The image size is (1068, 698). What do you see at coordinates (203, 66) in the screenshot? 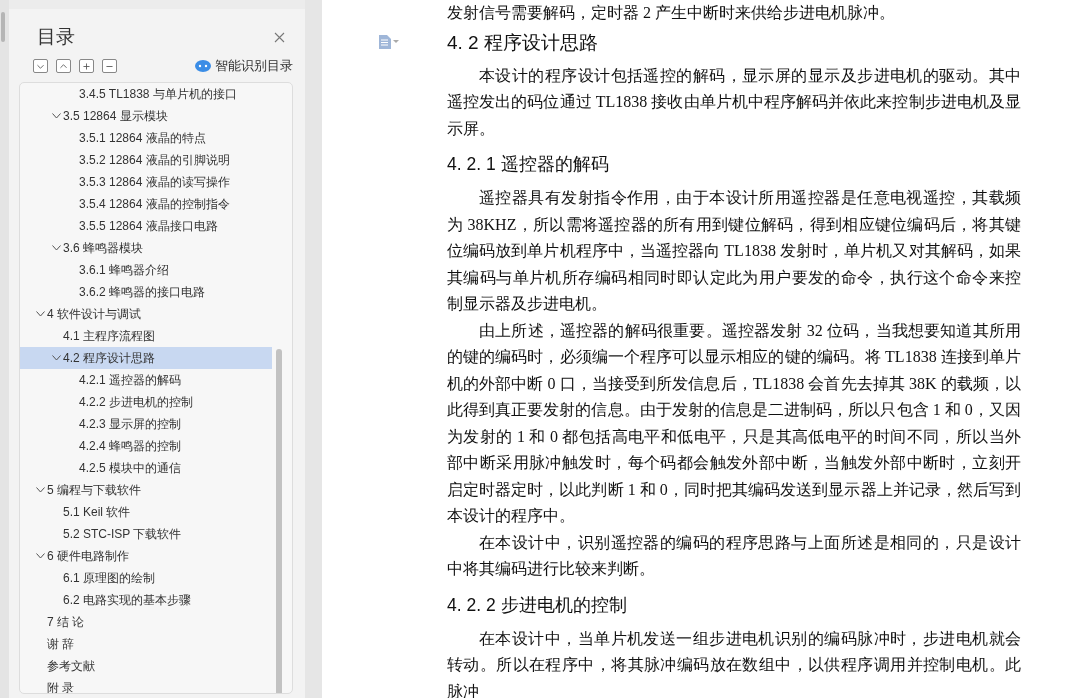
I see `smart-icon` at bounding box center [203, 66].